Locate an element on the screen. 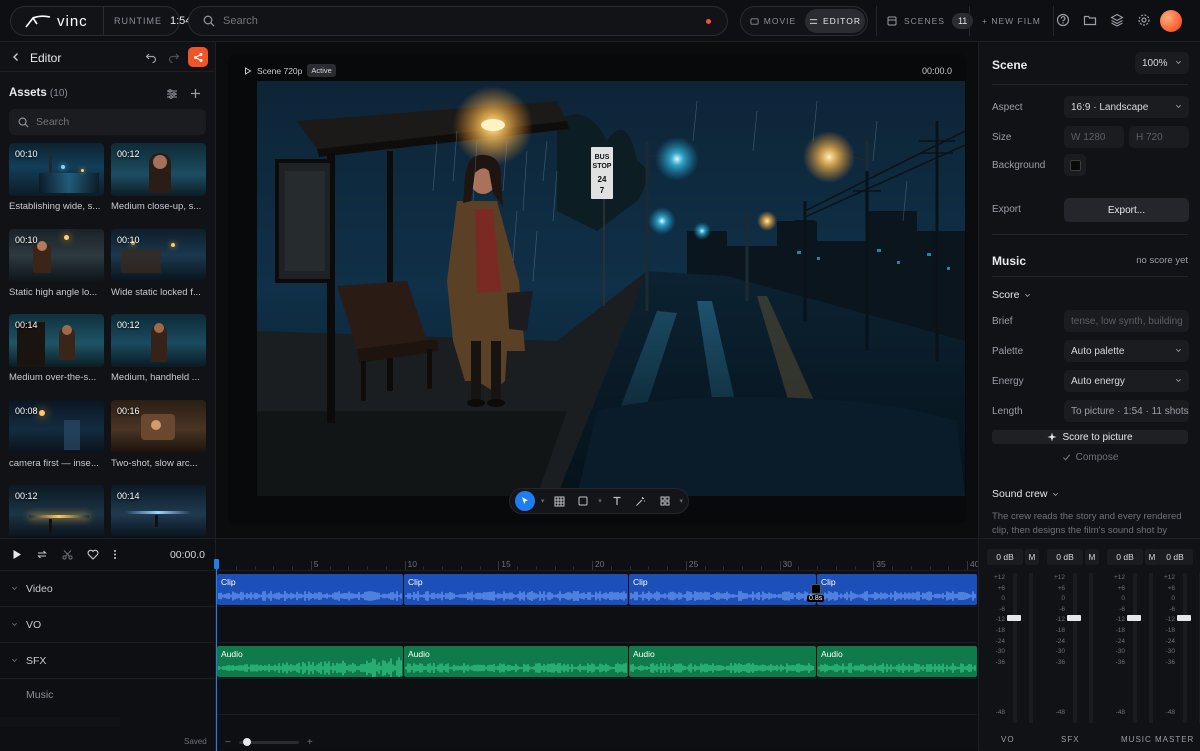  text-tool-button is located at coordinates (617, 501).